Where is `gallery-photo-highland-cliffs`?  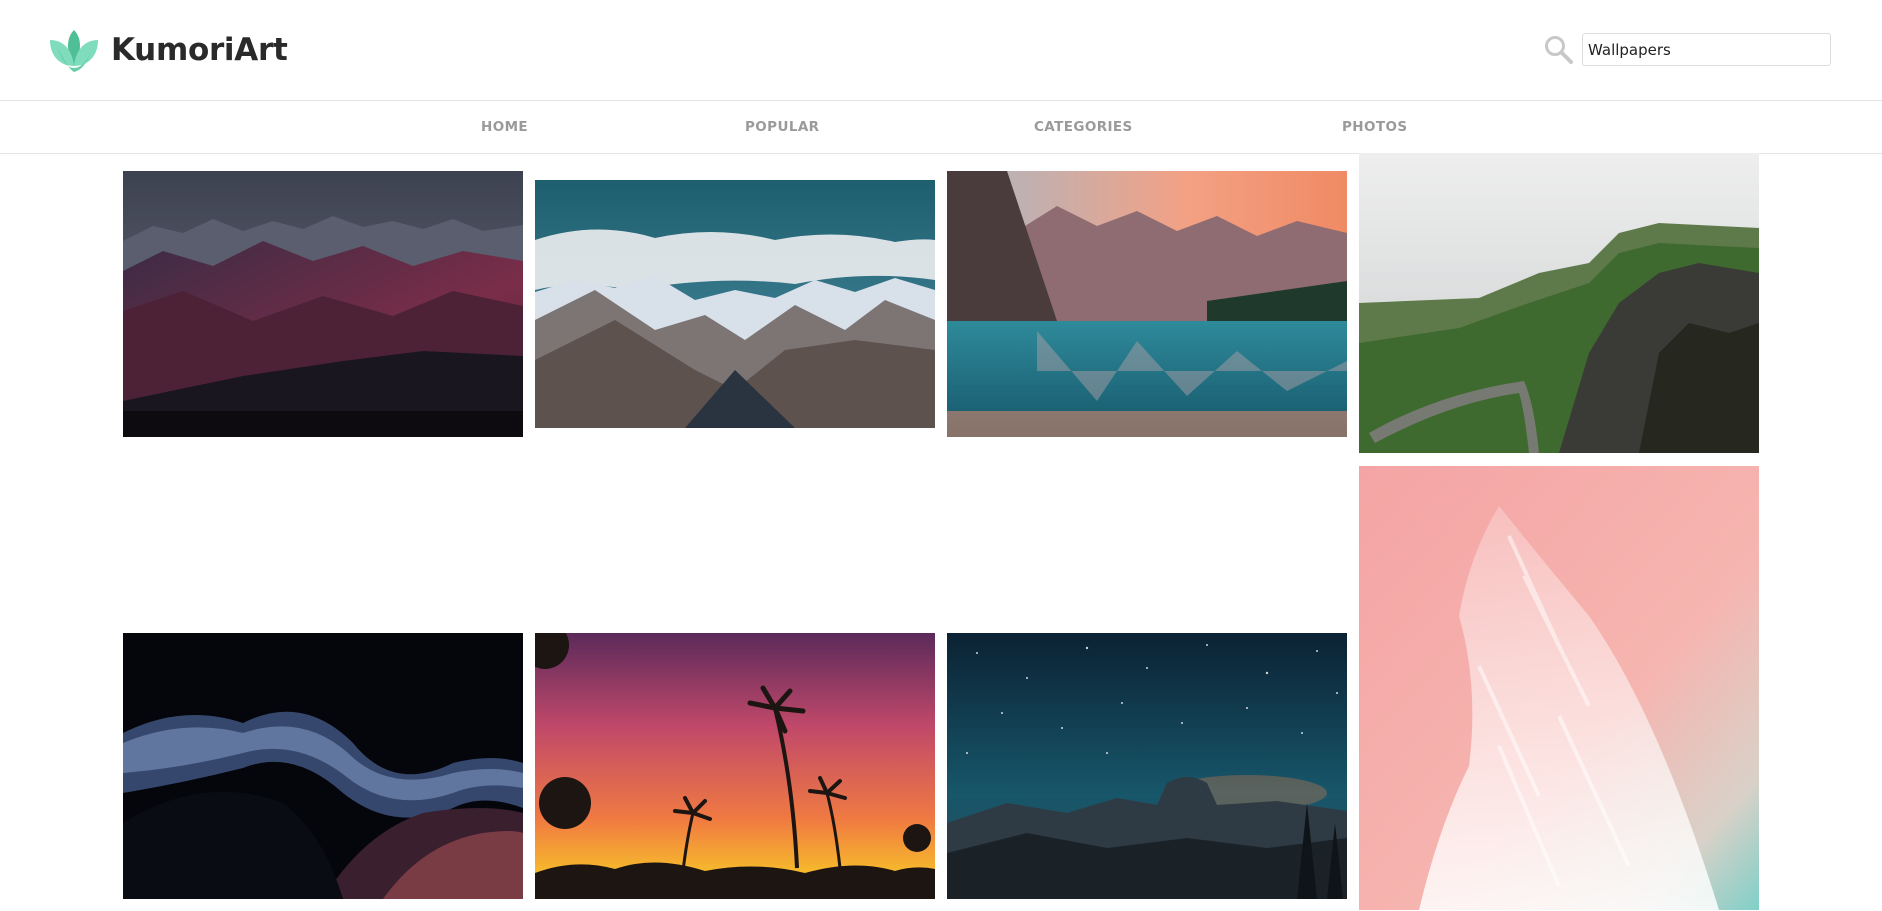 gallery-photo-highland-cliffs is located at coordinates (1559, 303).